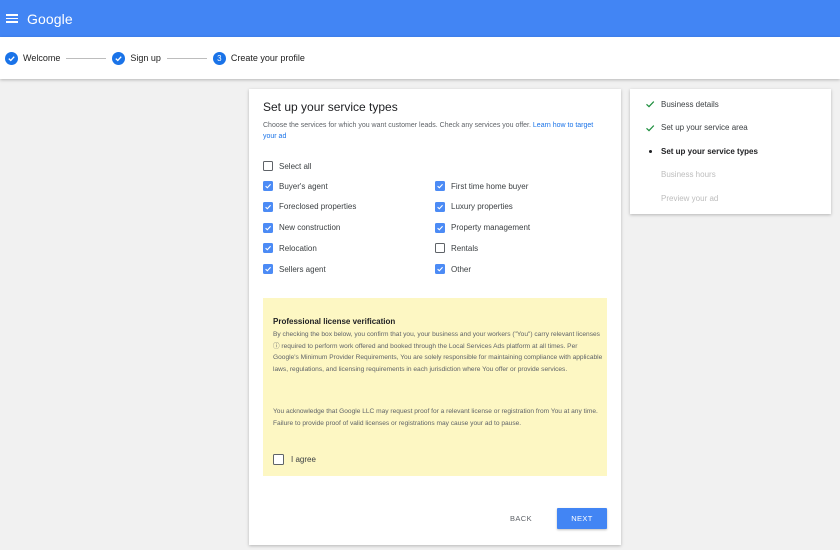 The height and width of the screenshot is (550, 840). I want to click on next-button: NEXT, so click(582, 518).